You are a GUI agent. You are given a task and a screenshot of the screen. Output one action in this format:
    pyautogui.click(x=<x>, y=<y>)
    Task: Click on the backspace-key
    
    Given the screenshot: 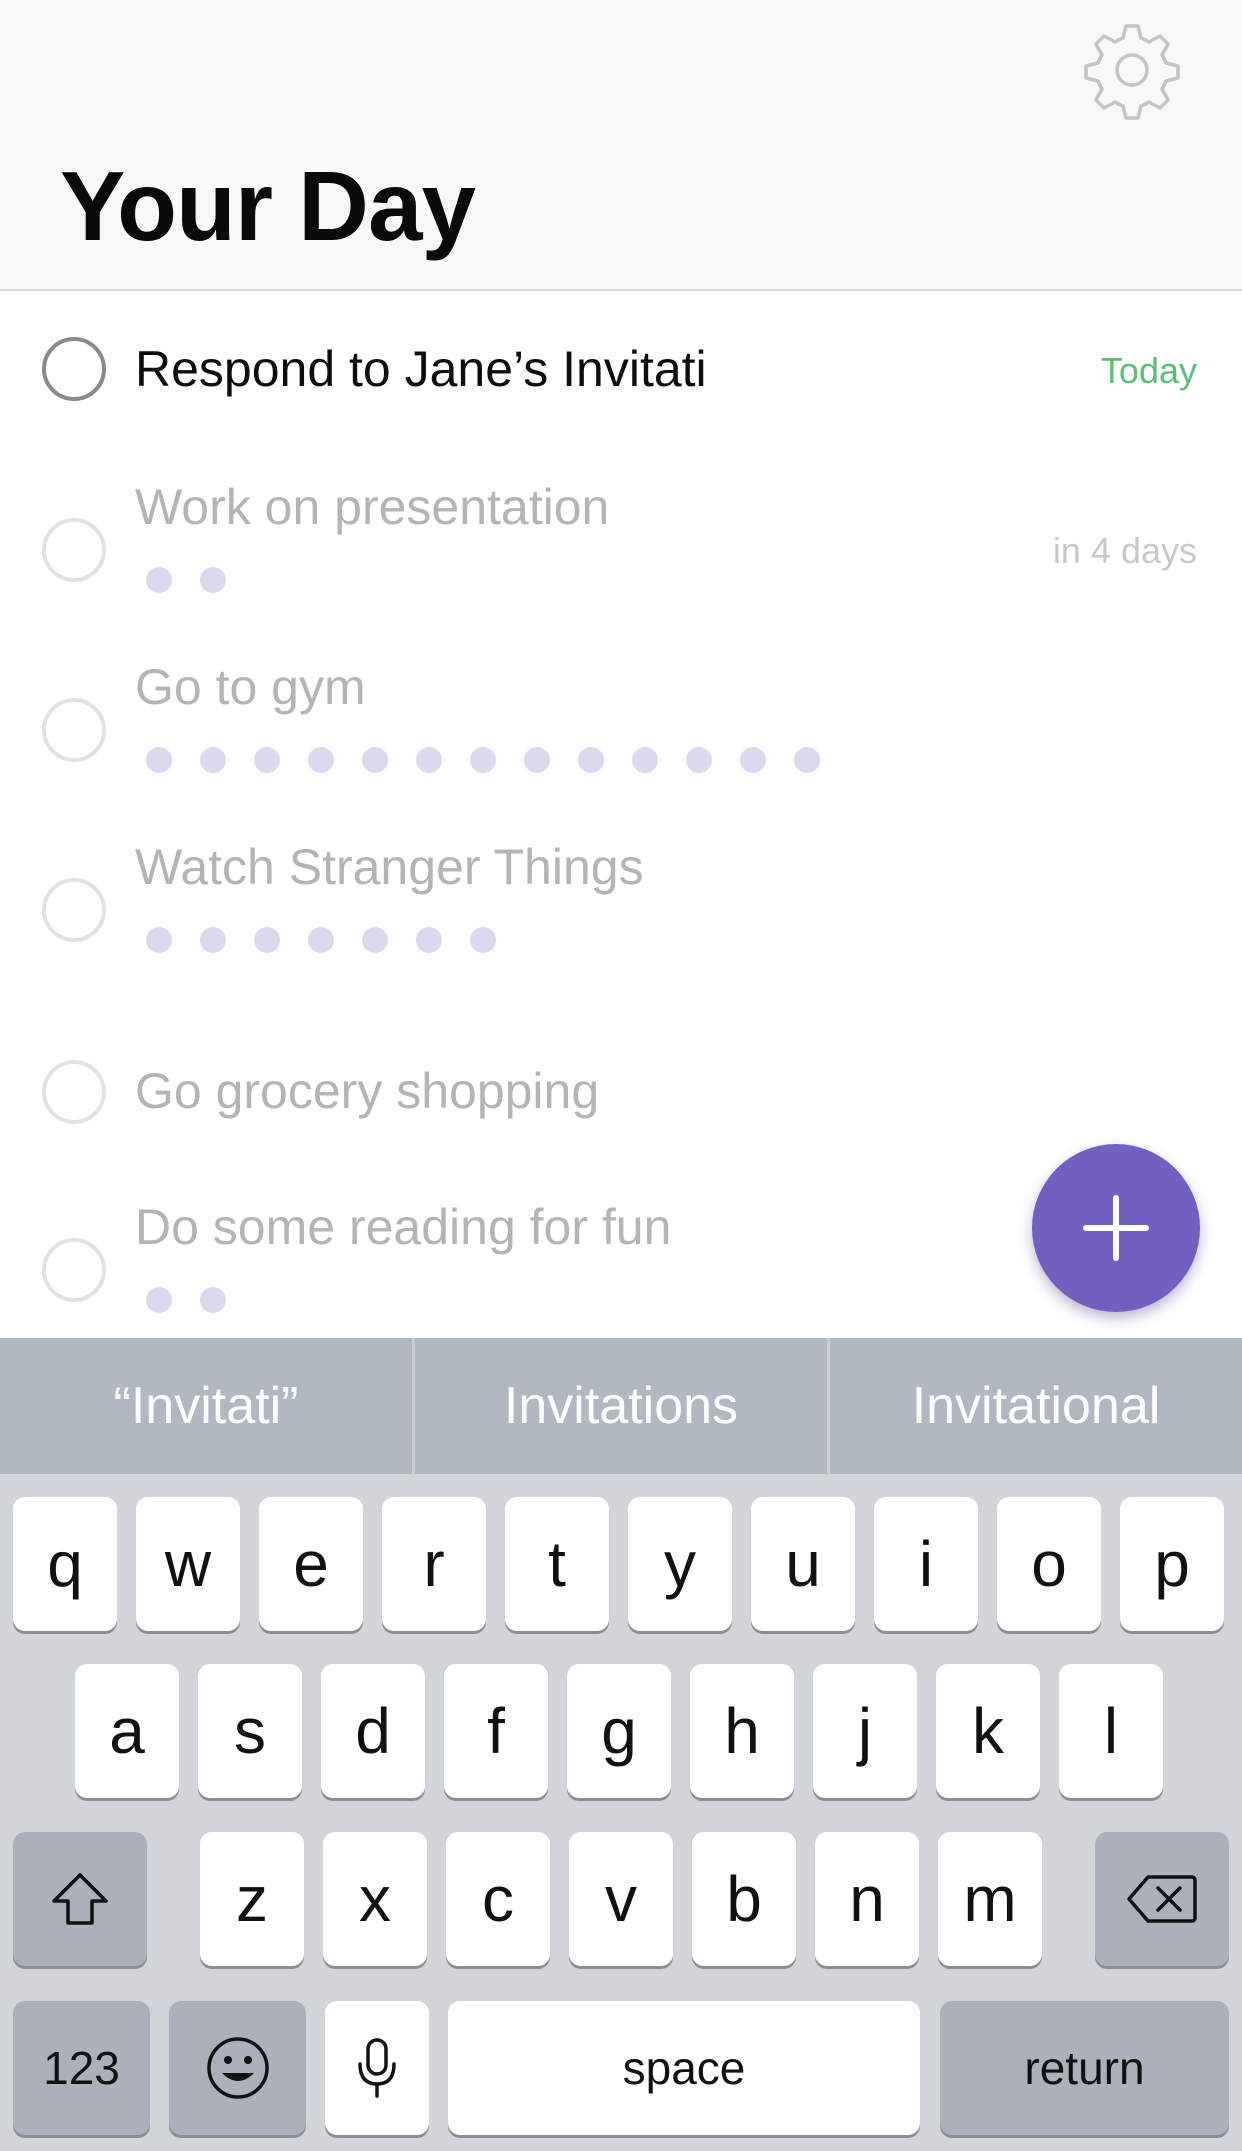 What is the action you would take?
    pyautogui.click(x=1162, y=1899)
    